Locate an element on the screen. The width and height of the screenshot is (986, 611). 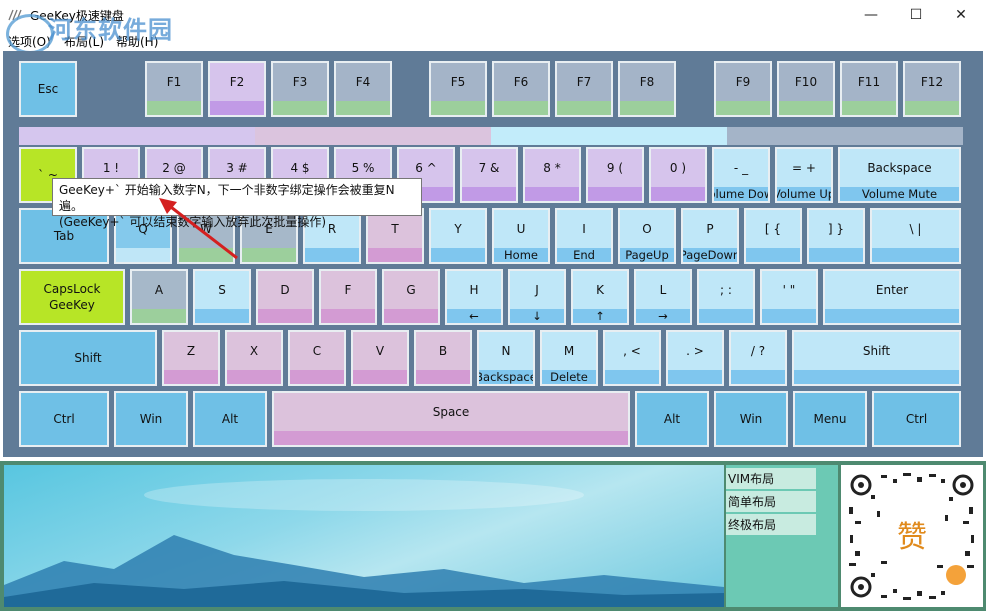
key-alt-left: Alt is located at coordinates (230, 419).